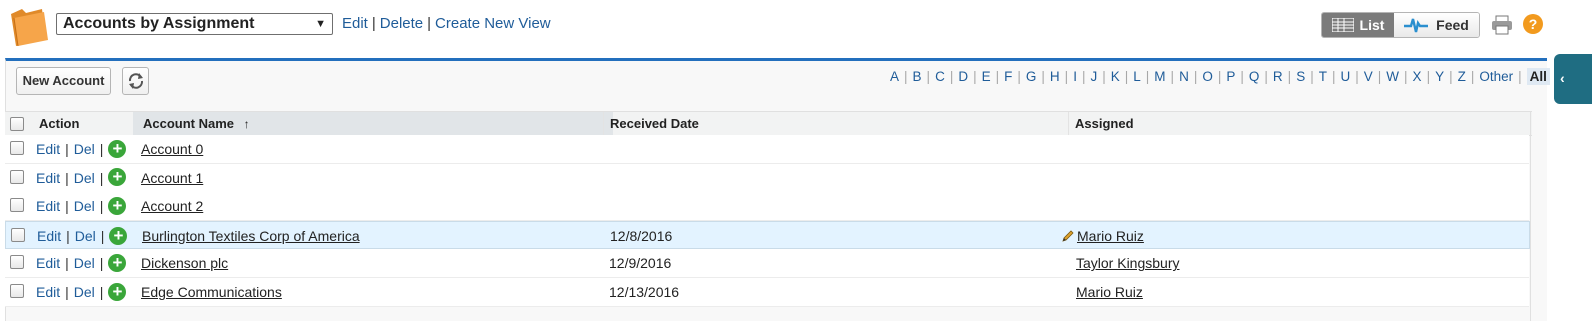 This screenshot has height=321, width=1592. What do you see at coordinates (29, 27) in the screenshot?
I see `folder-icon` at bounding box center [29, 27].